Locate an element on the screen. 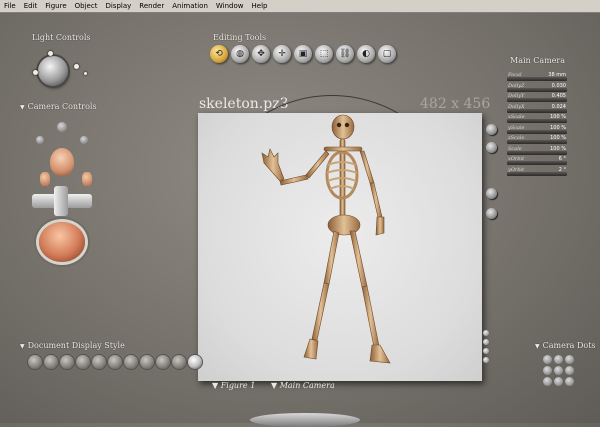 This screenshot has width=600, height=427. scale-tool-button: ▣ is located at coordinates (303, 54).